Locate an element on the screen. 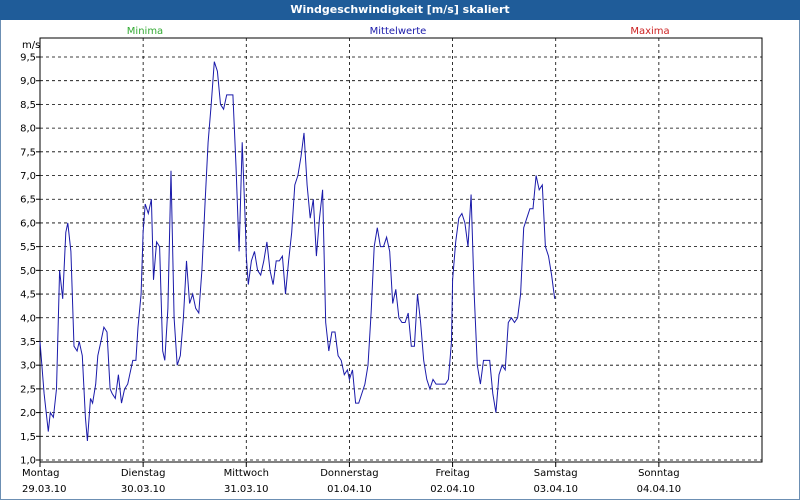 The image size is (800, 500). x-tick-weekday: Dienstag is located at coordinates (143, 473).